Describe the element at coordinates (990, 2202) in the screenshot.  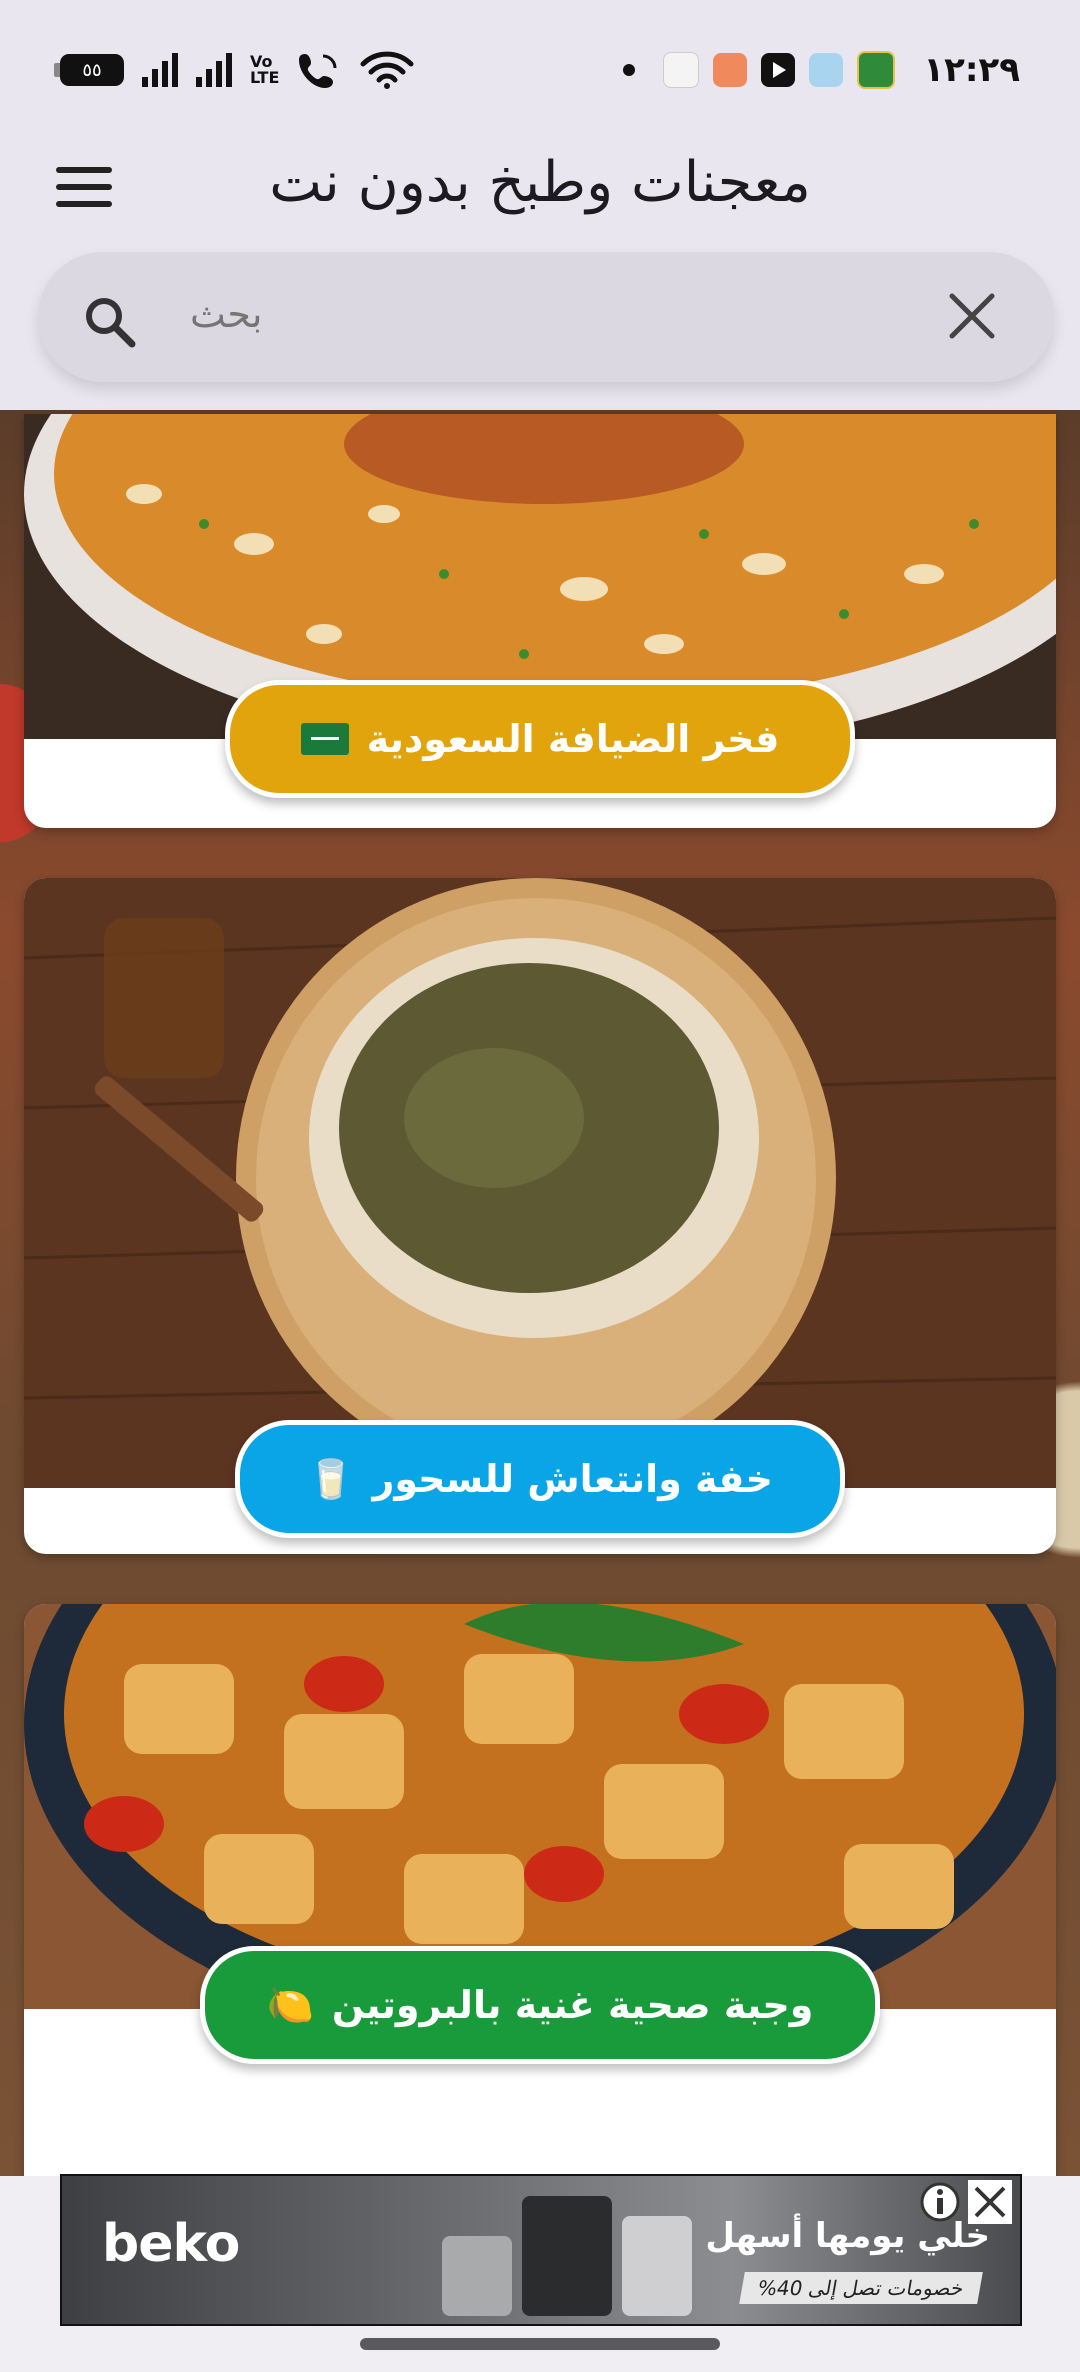
I see `ad-close-icon` at that location.